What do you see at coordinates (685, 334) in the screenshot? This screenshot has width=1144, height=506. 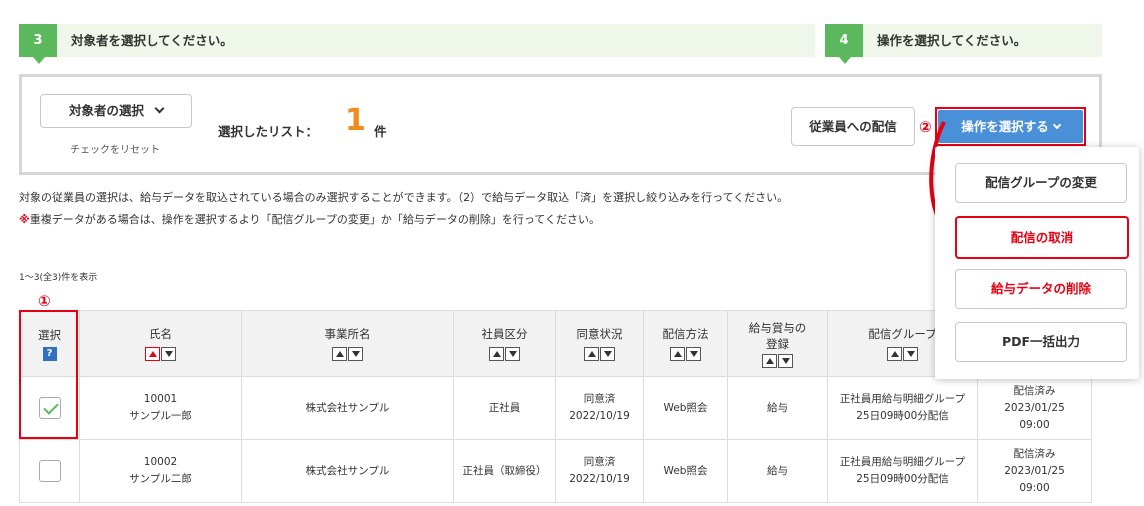 I see `header-method-label: 配信方法` at bounding box center [685, 334].